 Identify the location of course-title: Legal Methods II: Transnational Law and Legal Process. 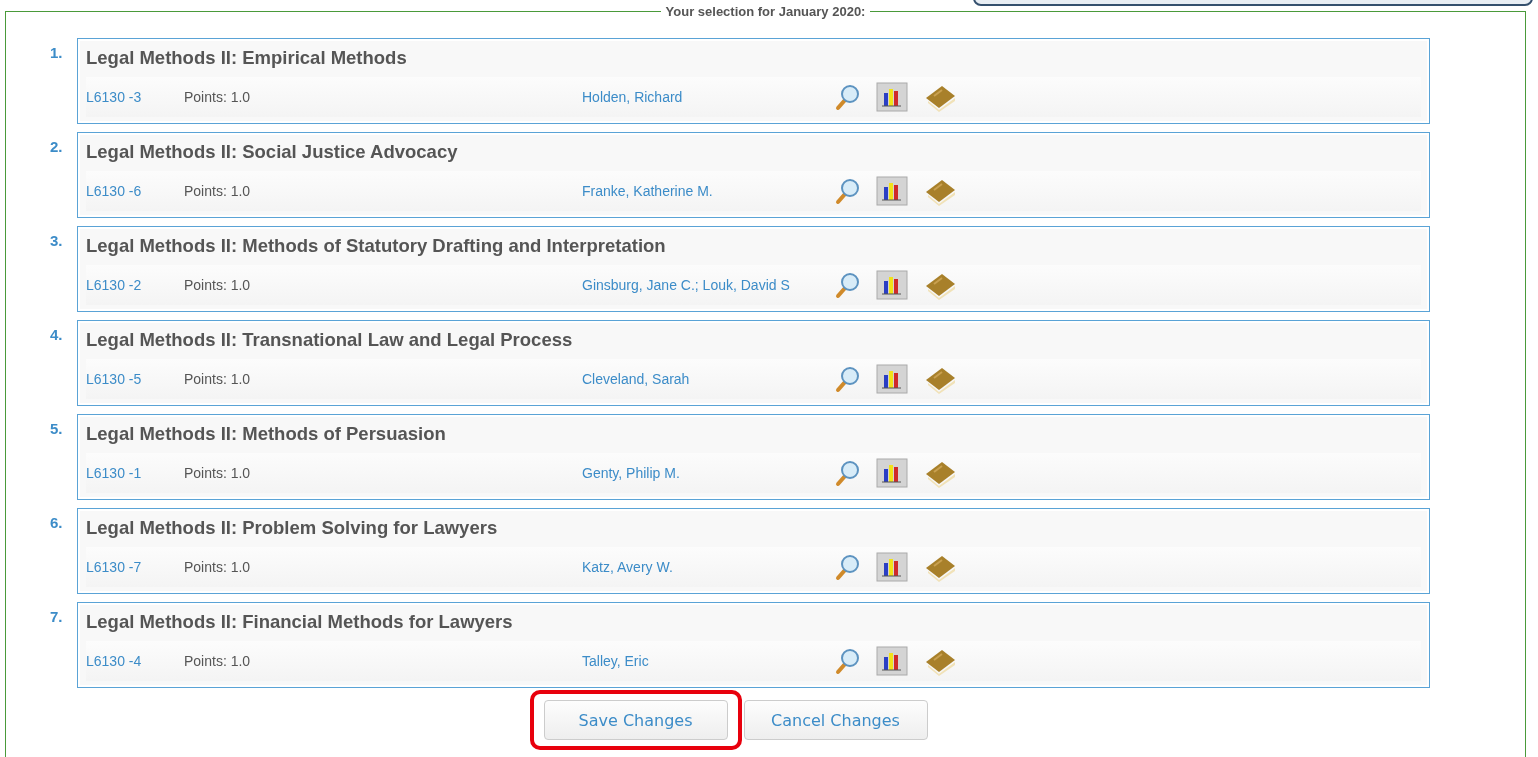
(330, 340).